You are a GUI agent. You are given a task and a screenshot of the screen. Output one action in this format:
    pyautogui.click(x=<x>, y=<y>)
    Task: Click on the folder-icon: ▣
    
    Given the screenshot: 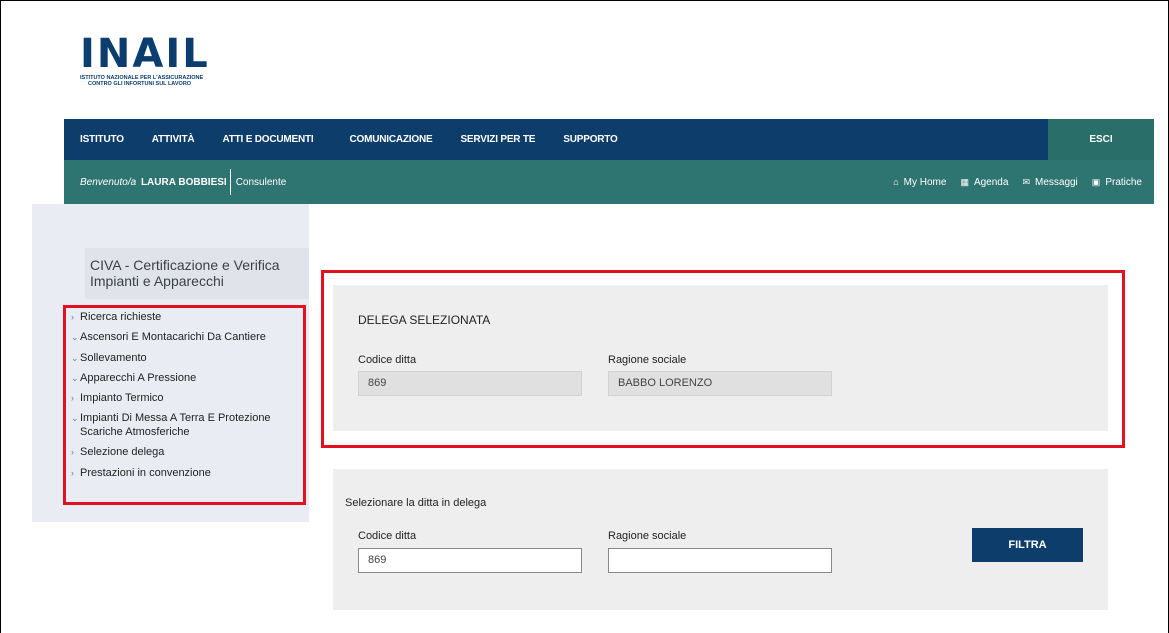 What is the action you would take?
    pyautogui.click(x=1096, y=181)
    